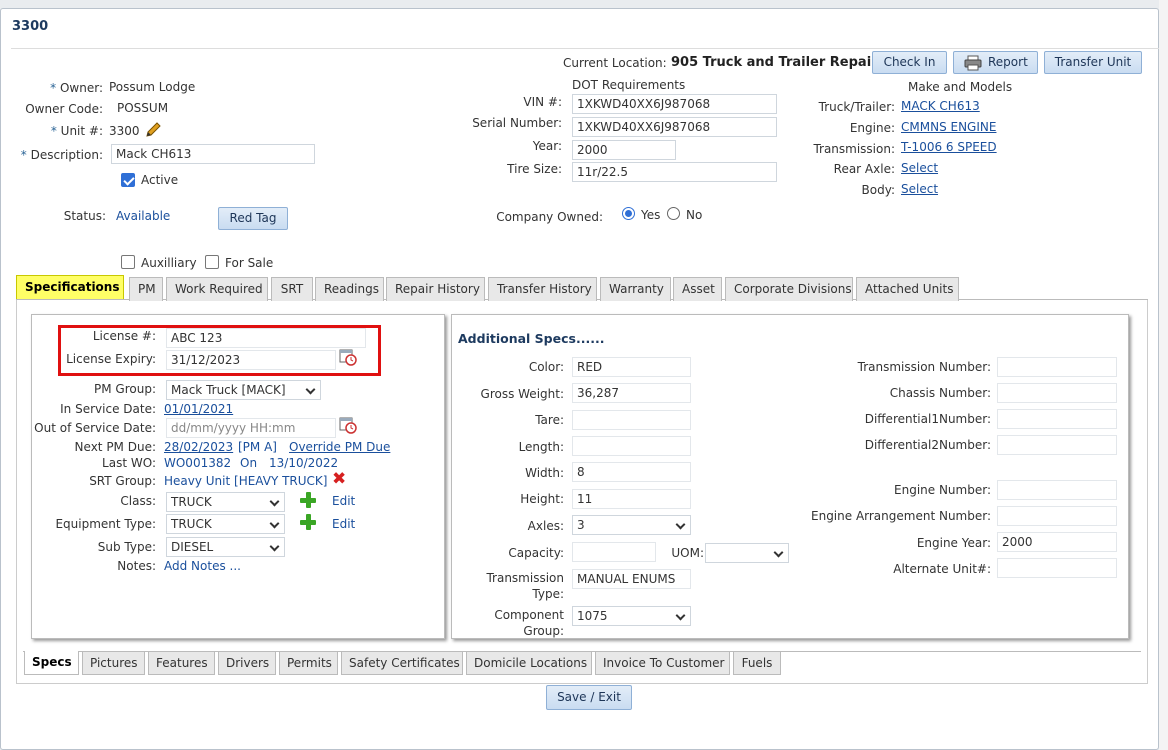 This screenshot has height=750, width=1168. I want to click on tire-size-input: 11r/22.5, so click(674, 172).